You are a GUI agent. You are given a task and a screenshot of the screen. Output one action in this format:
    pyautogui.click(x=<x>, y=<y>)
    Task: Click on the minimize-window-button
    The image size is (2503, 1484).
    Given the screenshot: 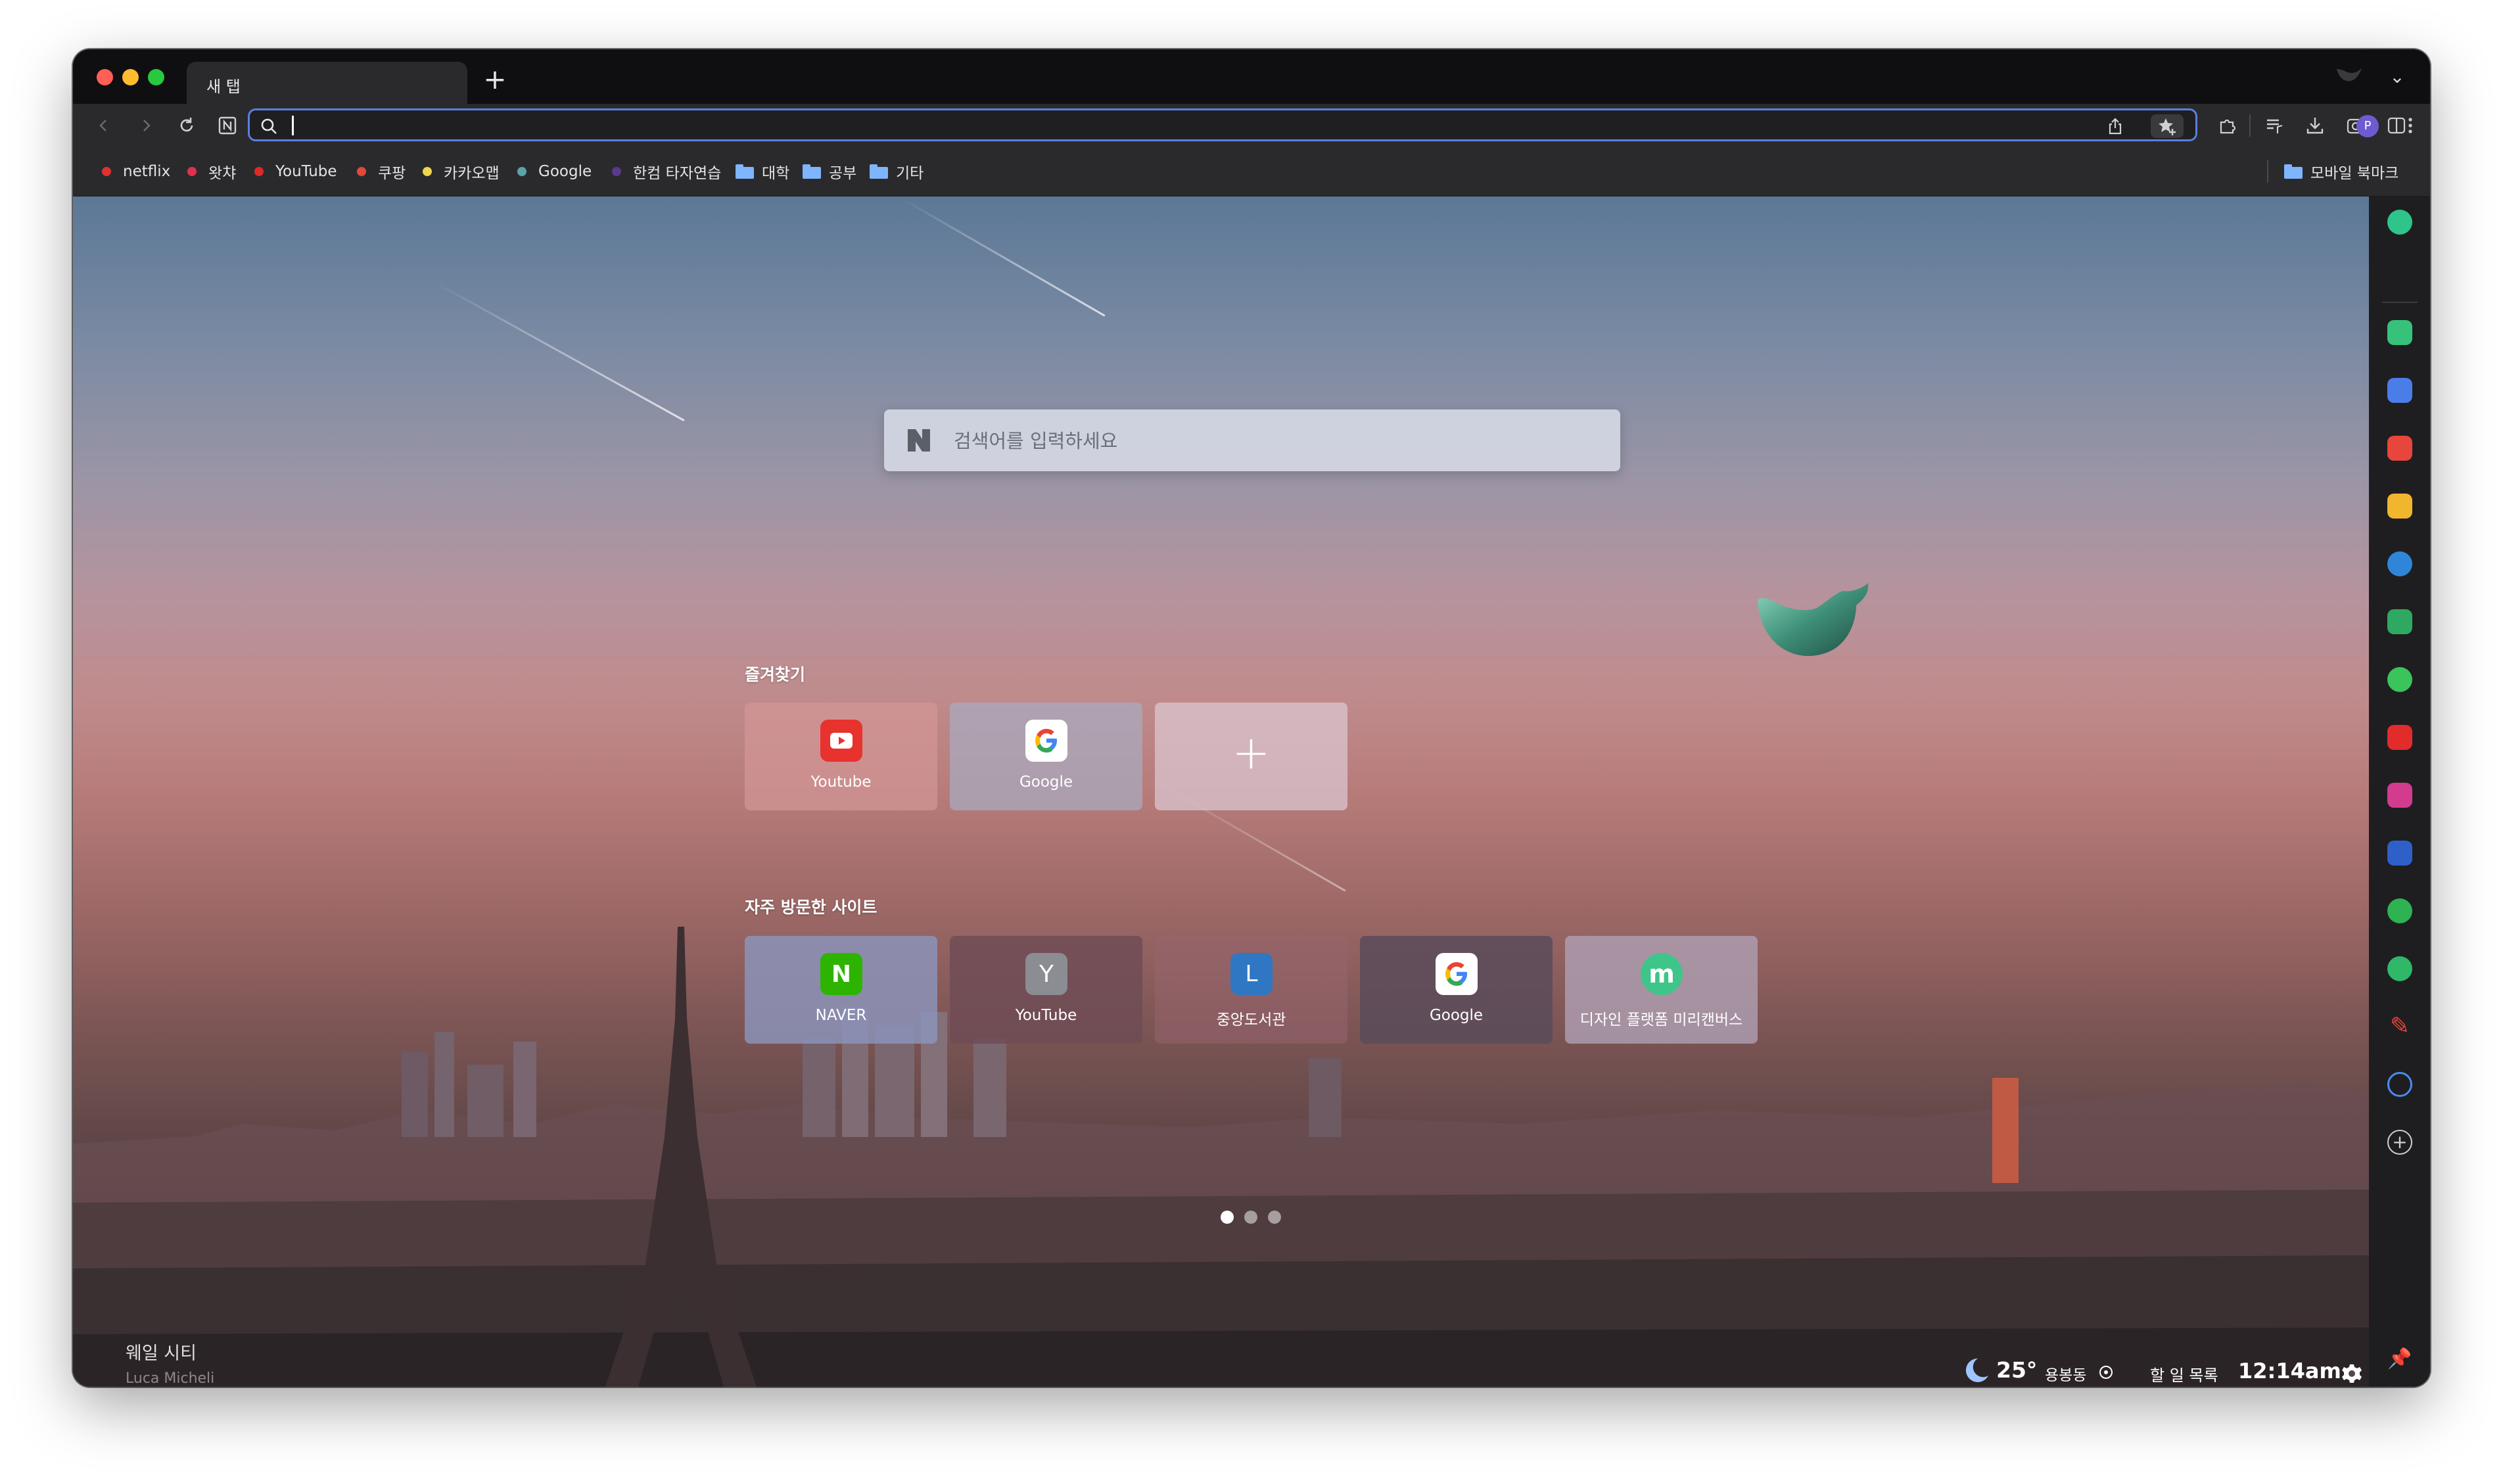 What is the action you would take?
    pyautogui.click(x=130, y=77)
    